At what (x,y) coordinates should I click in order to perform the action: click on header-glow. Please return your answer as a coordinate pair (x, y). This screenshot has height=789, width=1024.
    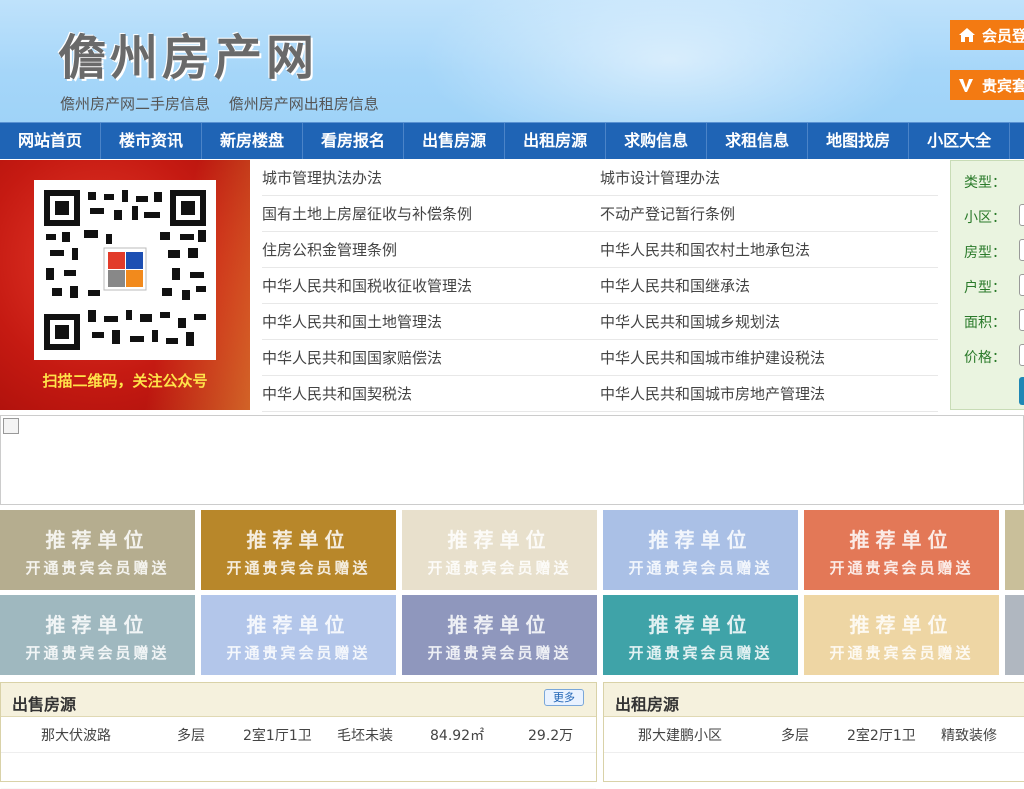
    Looking at the image, I should click on (670, 61).